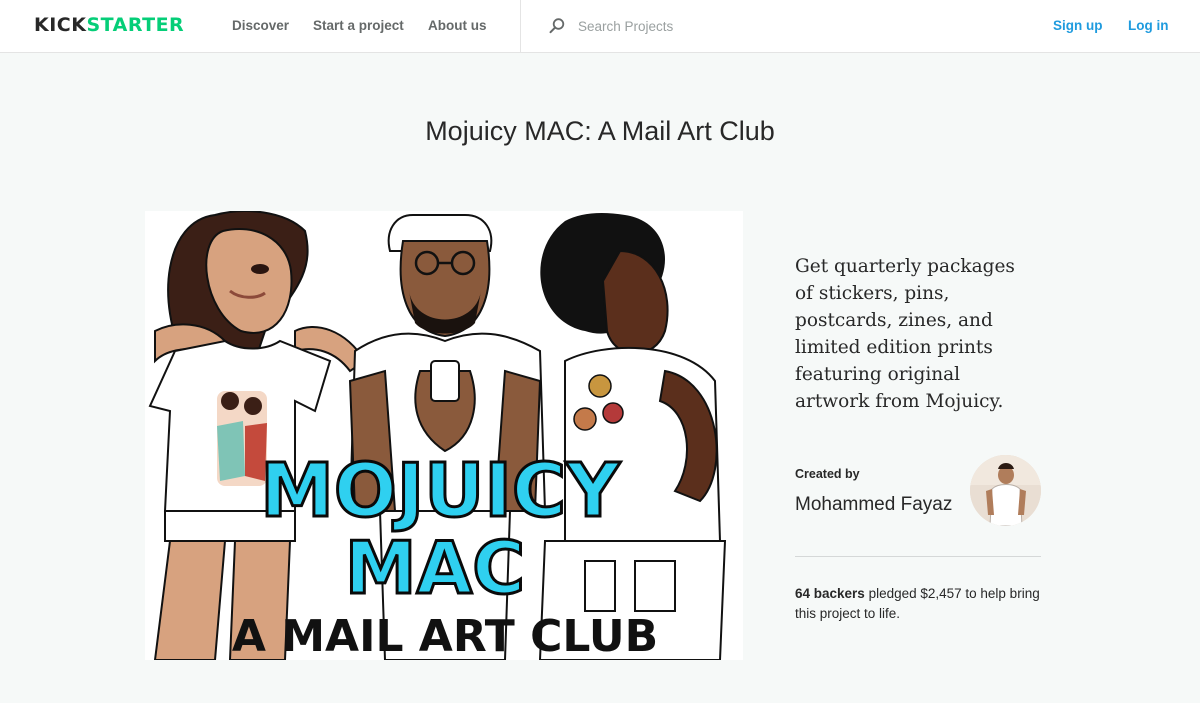  Describe the element at coordinates (1148, 25) in the screenshot. I see `log-in-link: Log in` at that location.